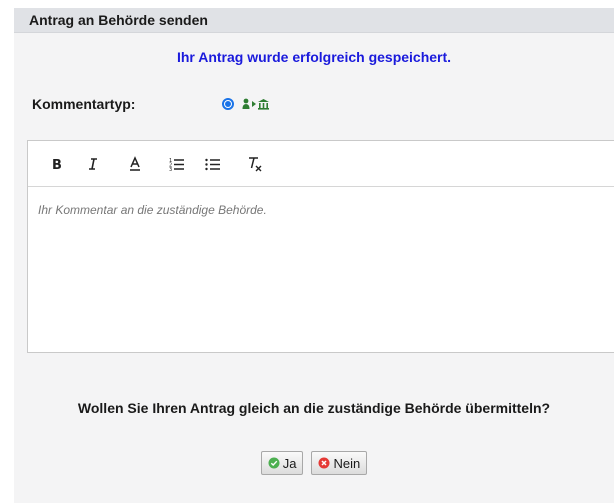 The width and height of the screenshot is (614, 503). Describe the element at coordinates (228, 104) in the screenshot. I see `comment-type-radio` at that location.